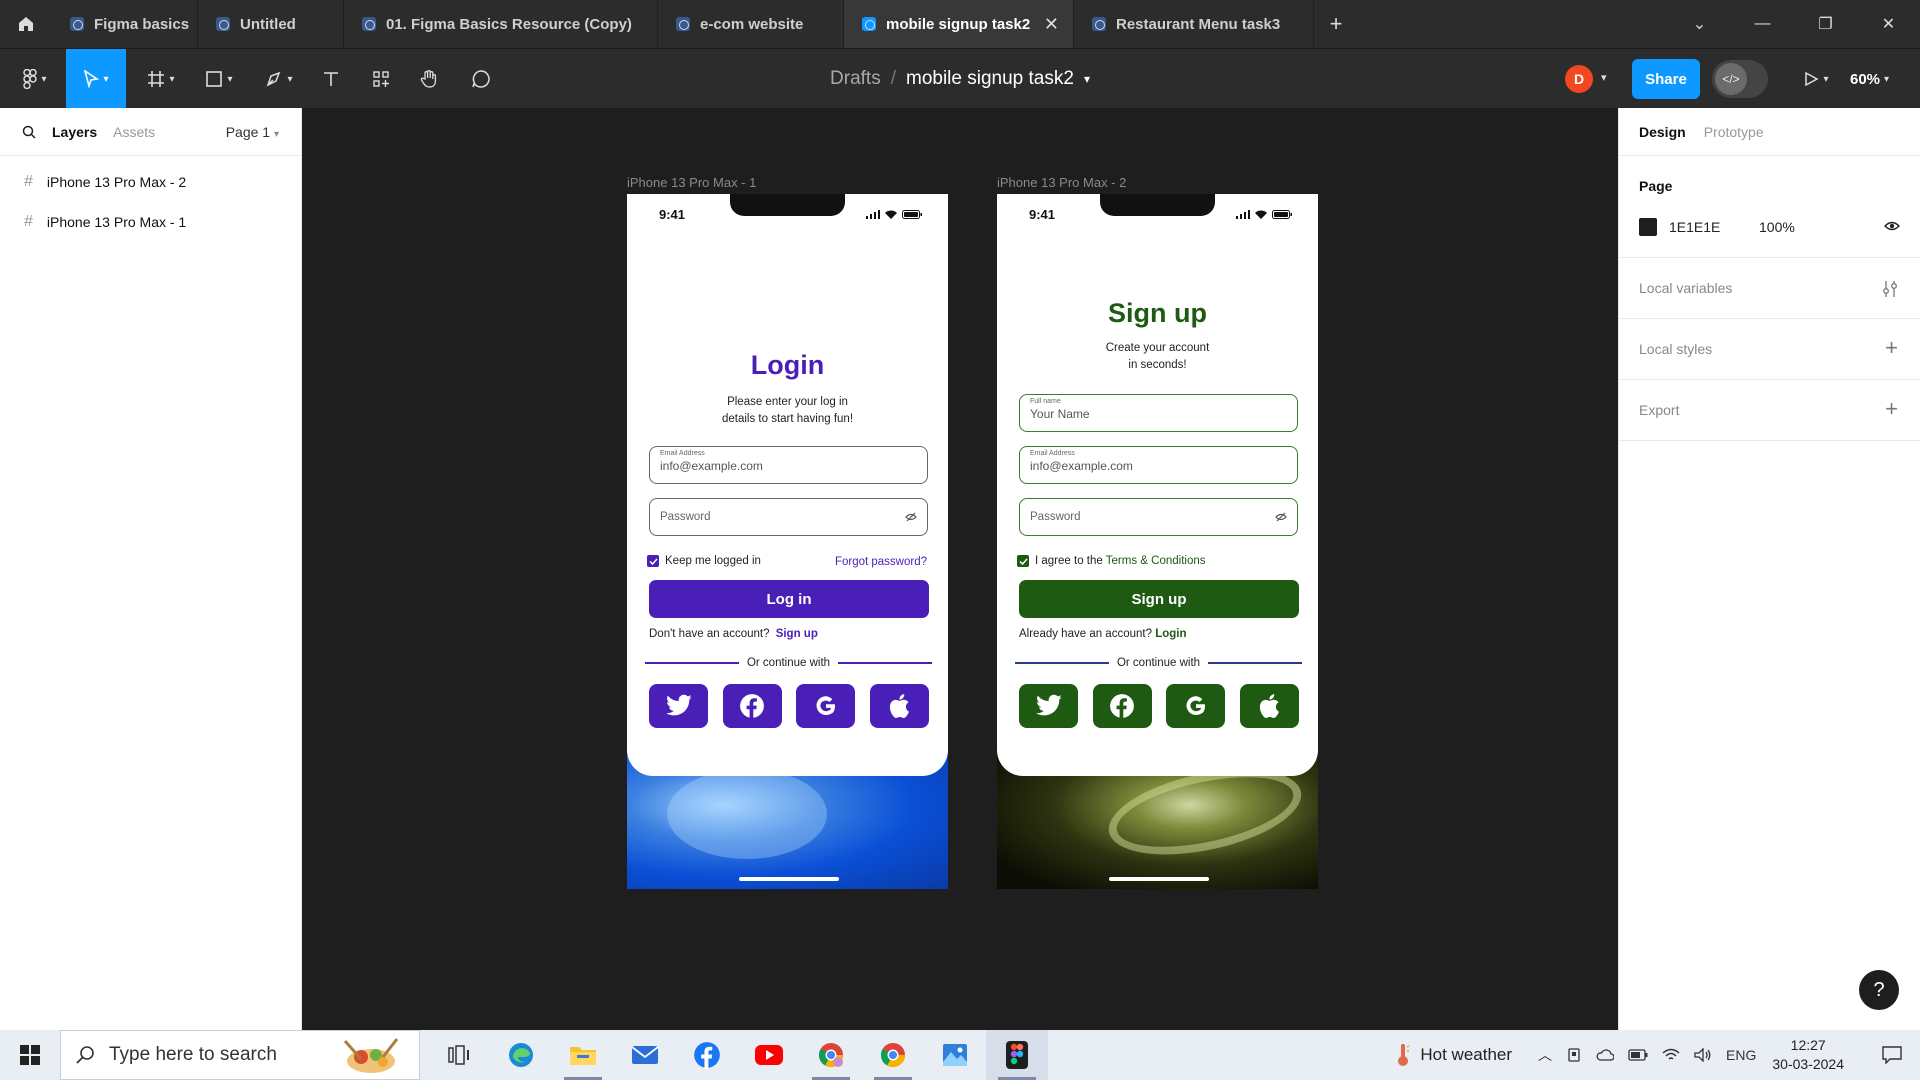 Image resolution: width=1920 pixels, height=1080 pixels. What do you see at coordinates (1699, 24) in the screenshot?
I see `chevron-down-icon: ⌄` at bounding box center [1699, 24].